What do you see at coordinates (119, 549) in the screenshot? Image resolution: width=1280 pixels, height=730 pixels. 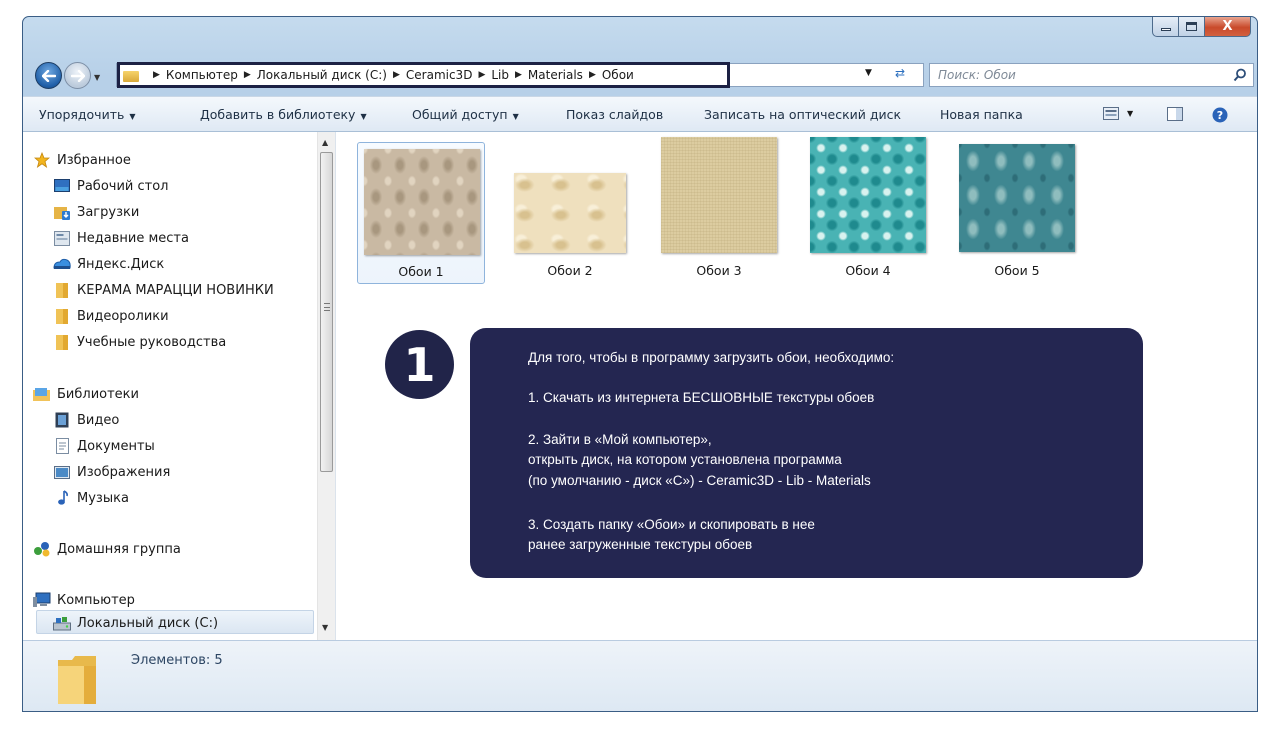 I see `sidebar-item-label: Домашняя группа` at bounding box center [119, 549].